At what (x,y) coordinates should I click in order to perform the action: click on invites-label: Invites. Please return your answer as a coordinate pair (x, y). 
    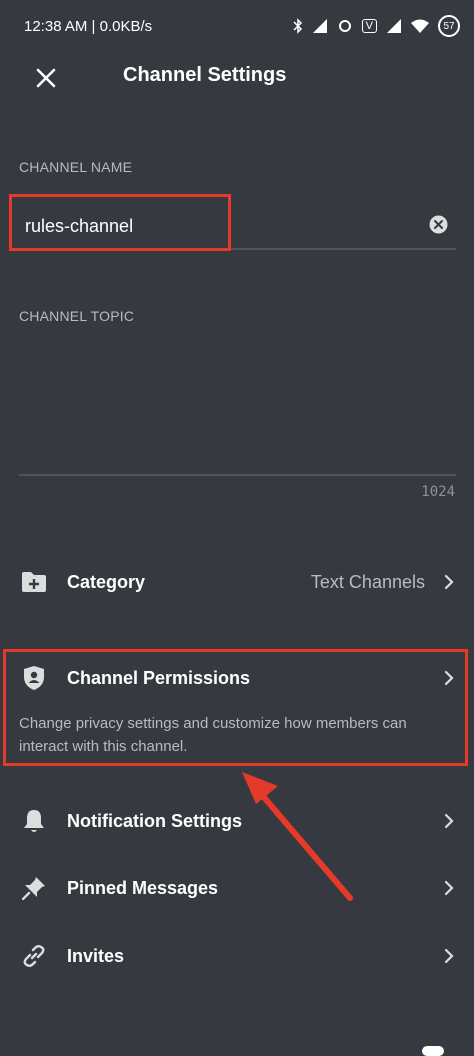
    Looking at the image, I should click on (96, 955).